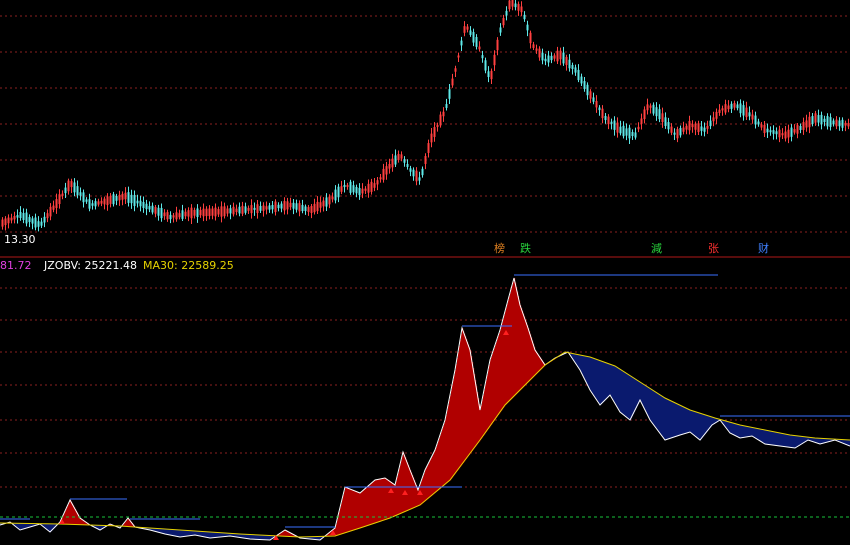 This screenshot has width=850, height=545. What do you see at coordinates (631, 248) in the screenshot?
I see `event-badges: 榜 跌 減 张 财` at bounding box center [631, 248].